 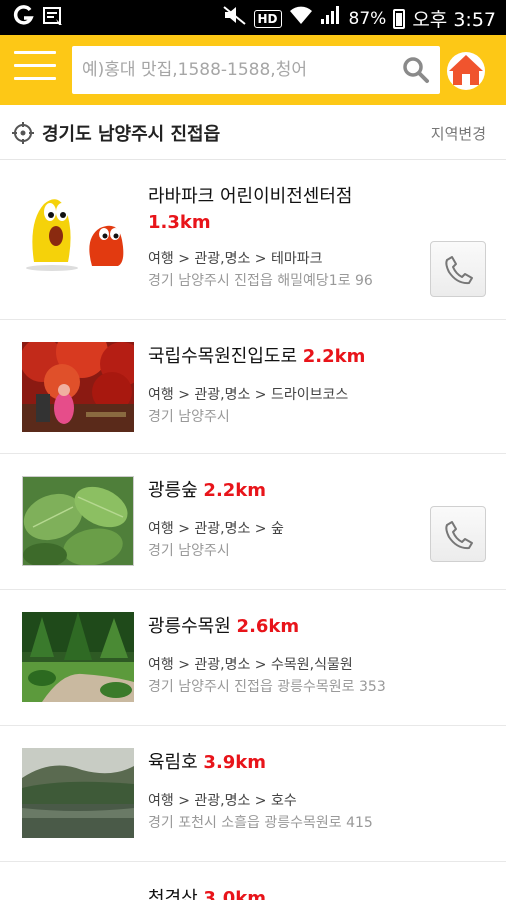 I want to click on place-title-line: 국립수목원진입도로 2.2km, so click(x=256, y=355).